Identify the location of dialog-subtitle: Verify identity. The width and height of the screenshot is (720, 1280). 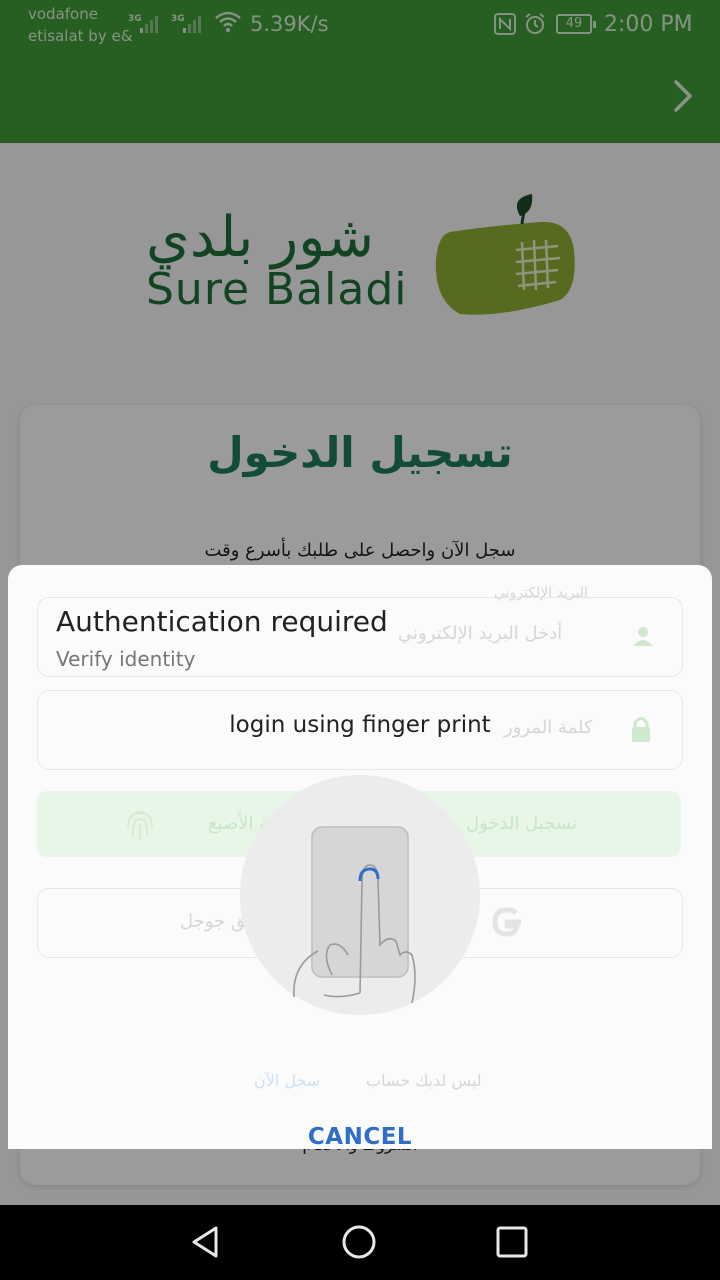
(126, 659).